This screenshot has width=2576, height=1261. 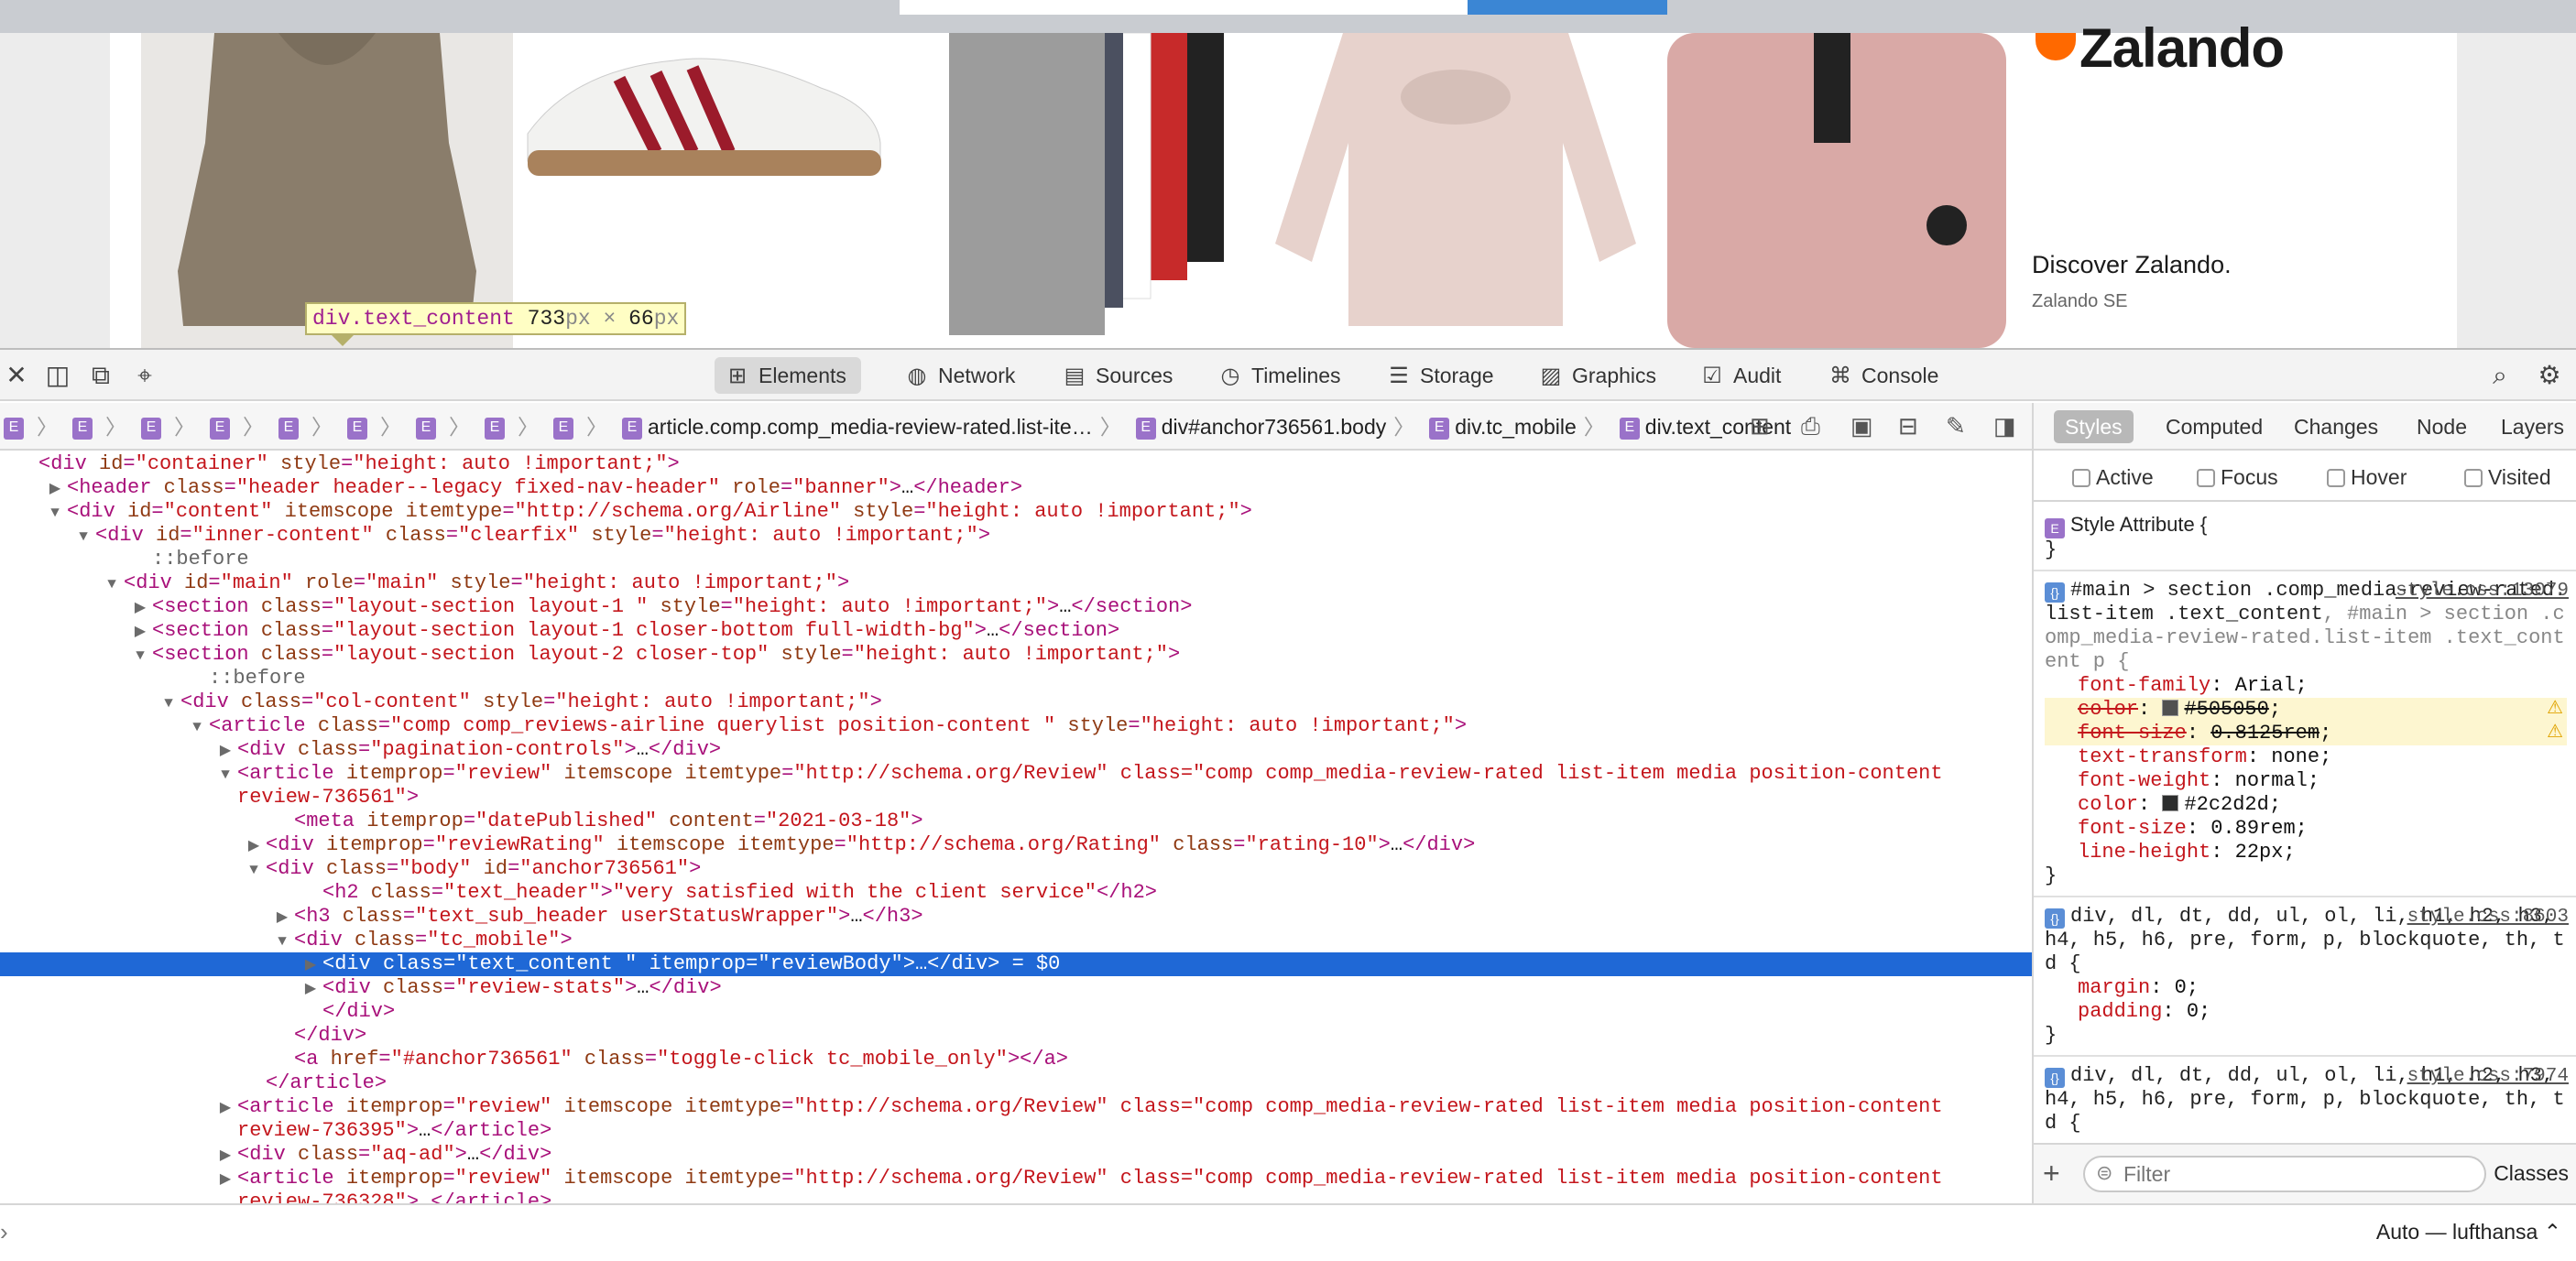 What do you see at coordinates (2532, 1173) in the screenshot?
I see `classes-button: Classes` at bounding box center [2532, 1173].